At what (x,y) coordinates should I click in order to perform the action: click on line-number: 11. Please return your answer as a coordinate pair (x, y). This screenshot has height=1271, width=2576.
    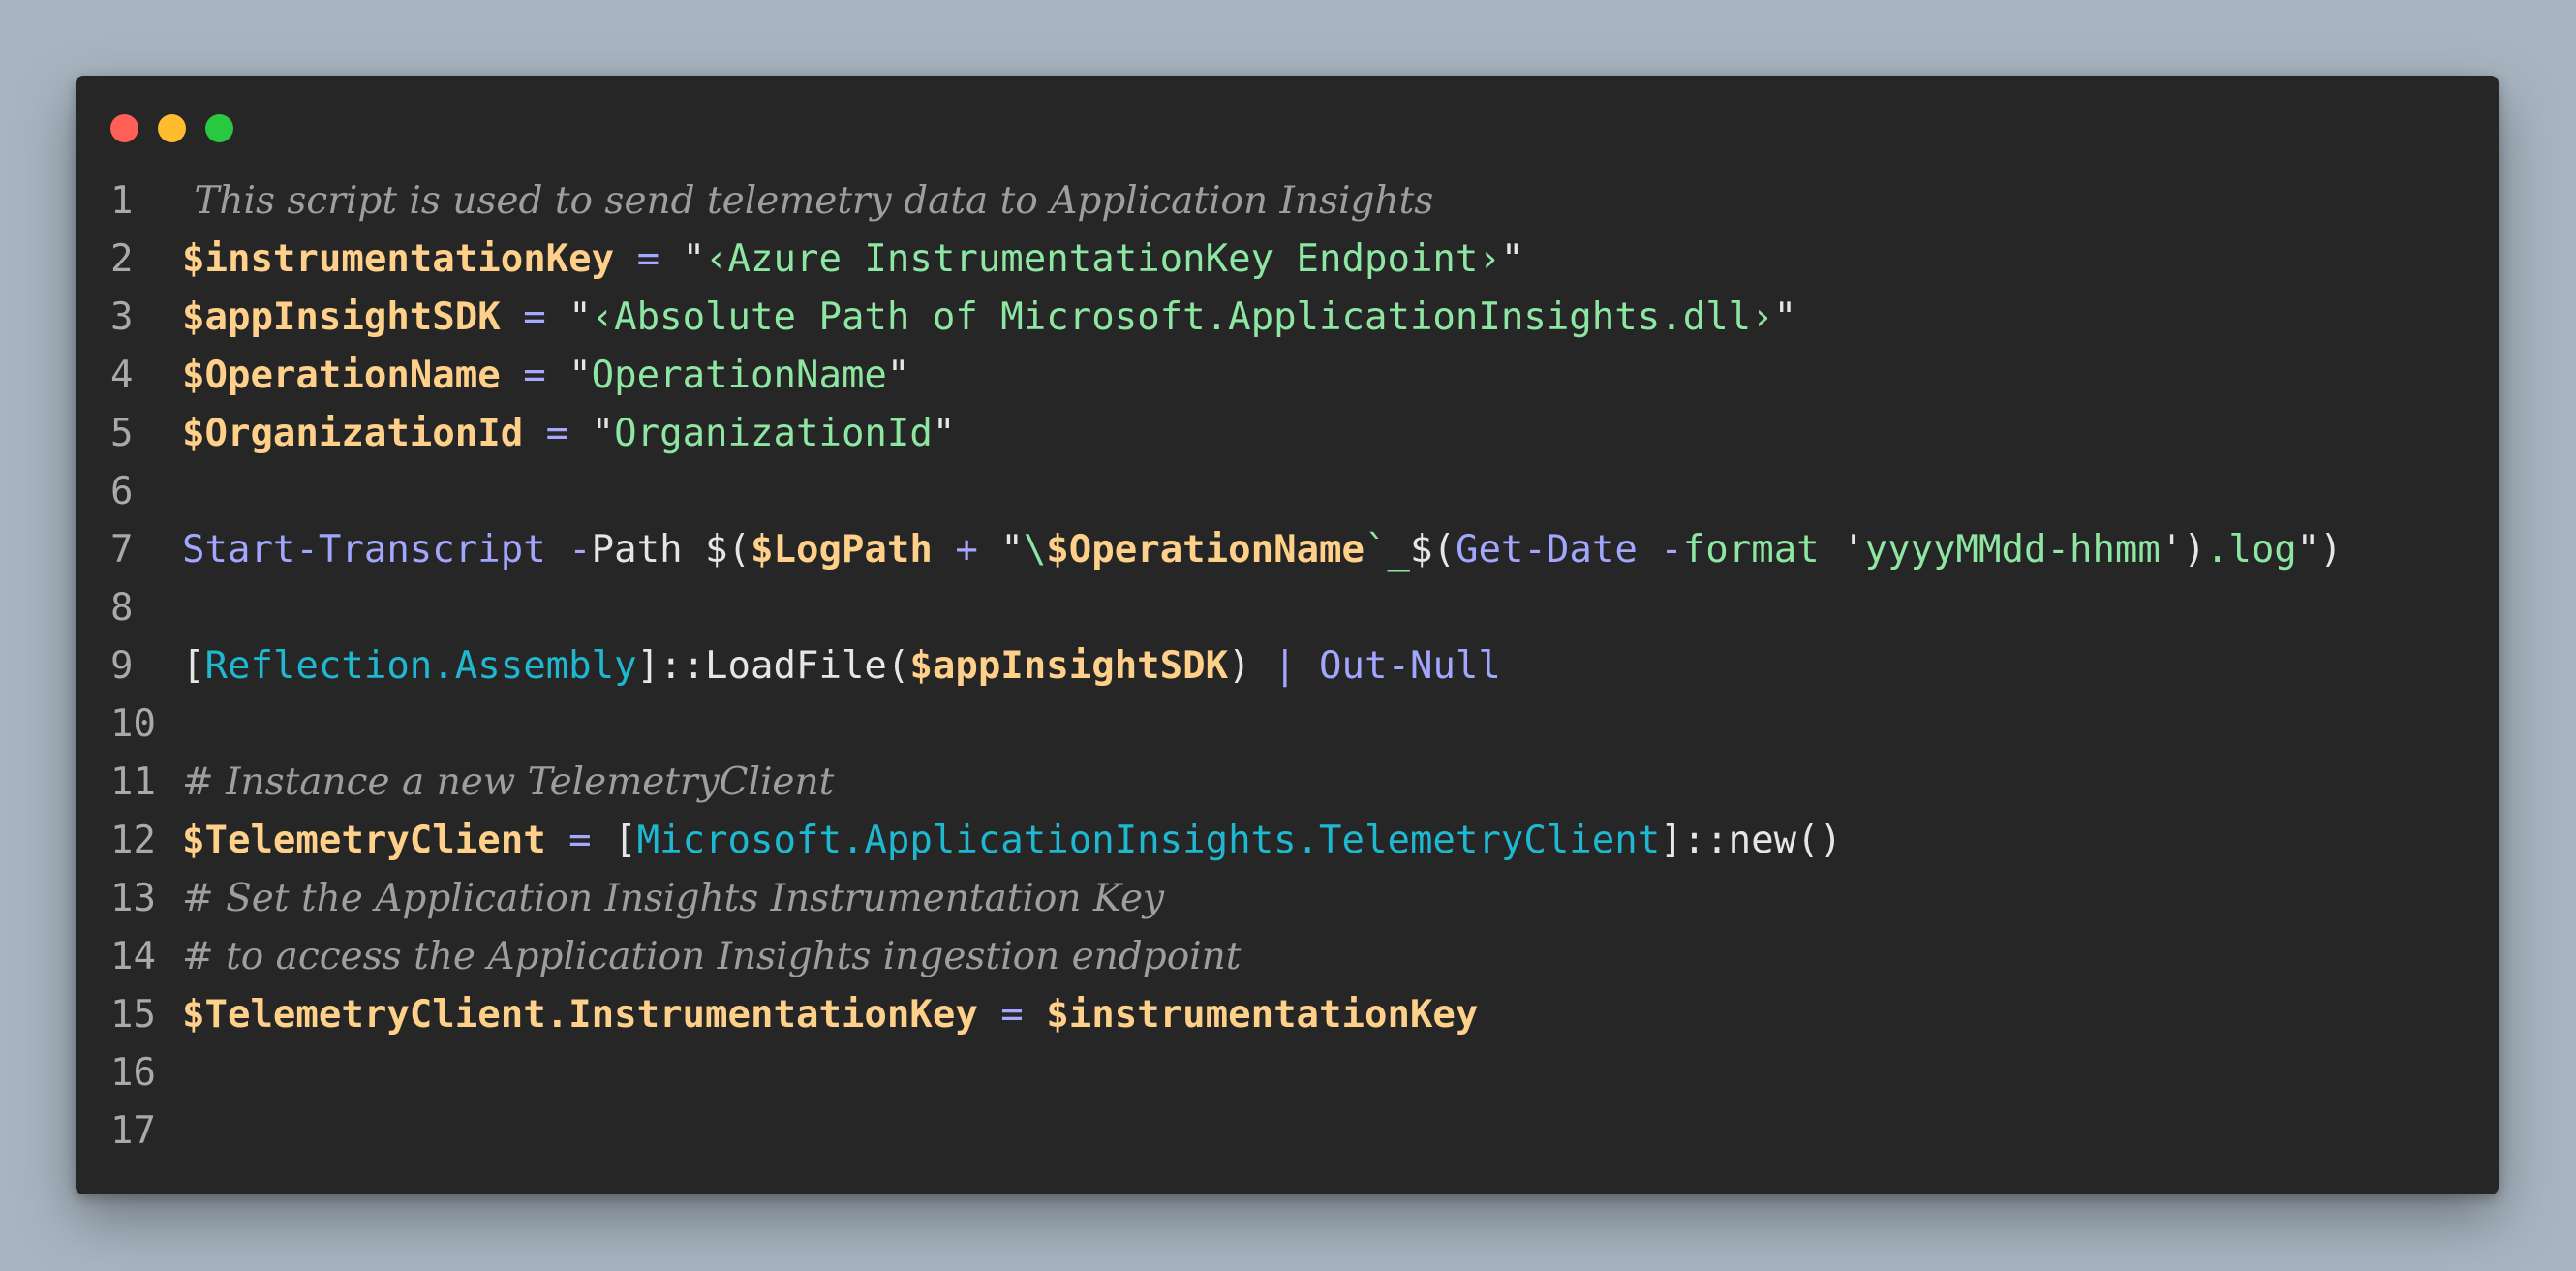
    Looking at the image, I should click on (133, 782).